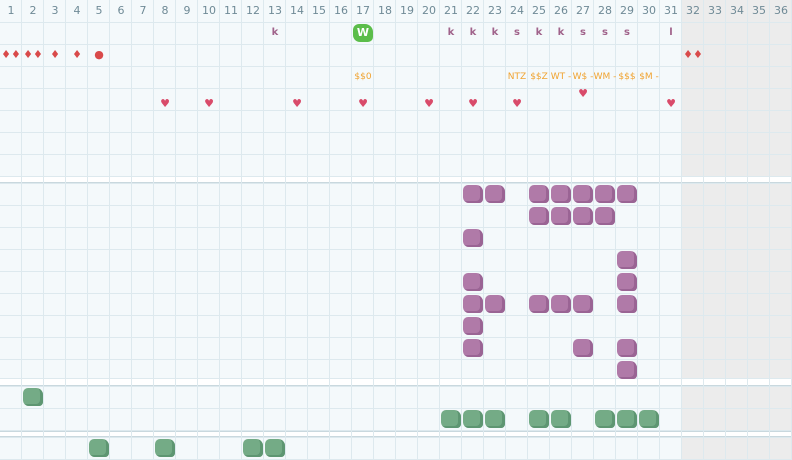 The image size is (792, 460). What do you see at coordinates (429, 11) in the screenshot?
I see `day-header: 20` at bounding box center [429, 11].